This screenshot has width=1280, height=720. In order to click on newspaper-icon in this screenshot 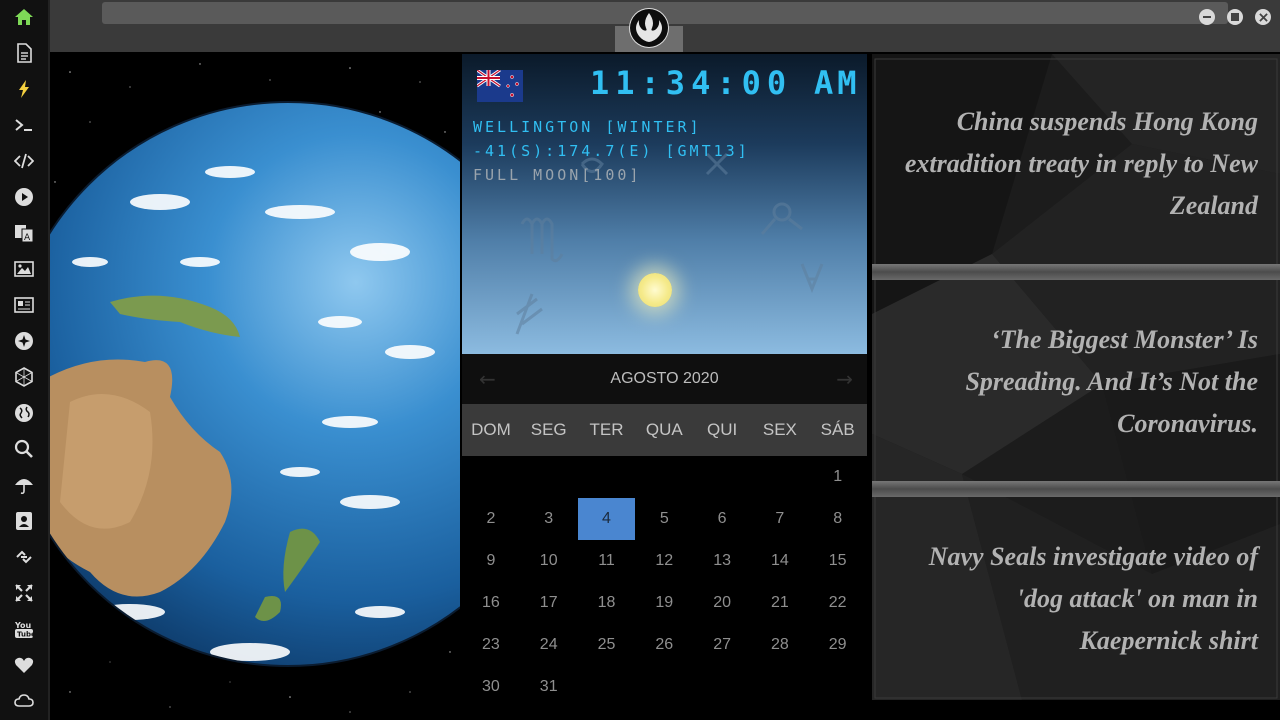, I will do `click(24, 305)`.